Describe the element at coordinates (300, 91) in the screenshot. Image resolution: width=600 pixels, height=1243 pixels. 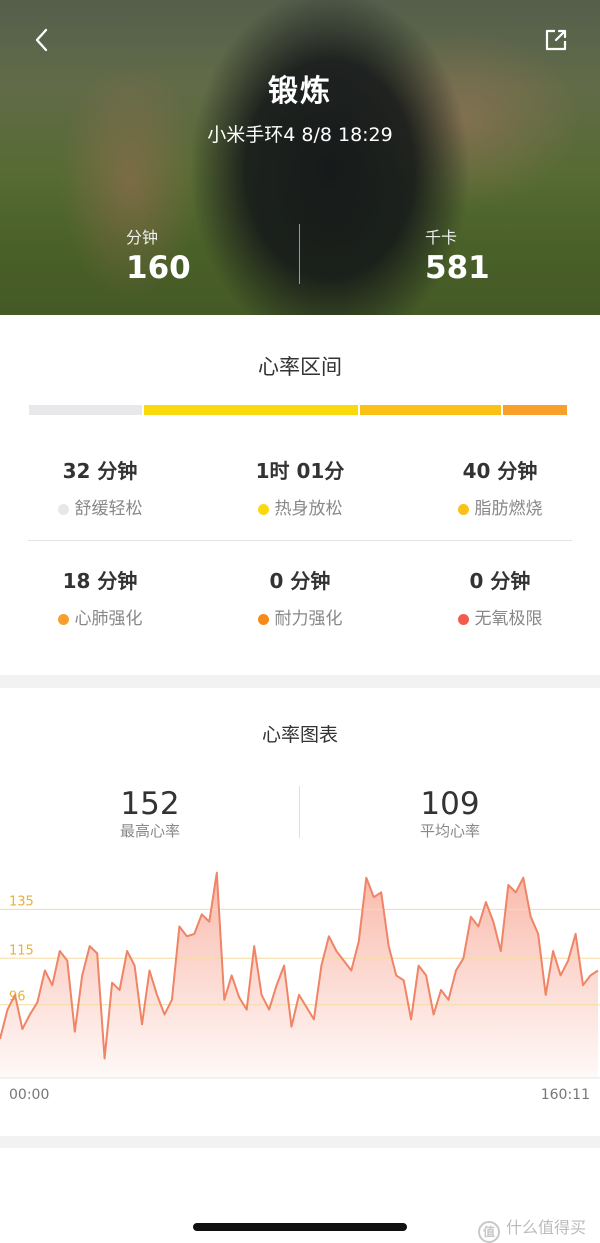
I see `page-title: 锻炼` at that location.